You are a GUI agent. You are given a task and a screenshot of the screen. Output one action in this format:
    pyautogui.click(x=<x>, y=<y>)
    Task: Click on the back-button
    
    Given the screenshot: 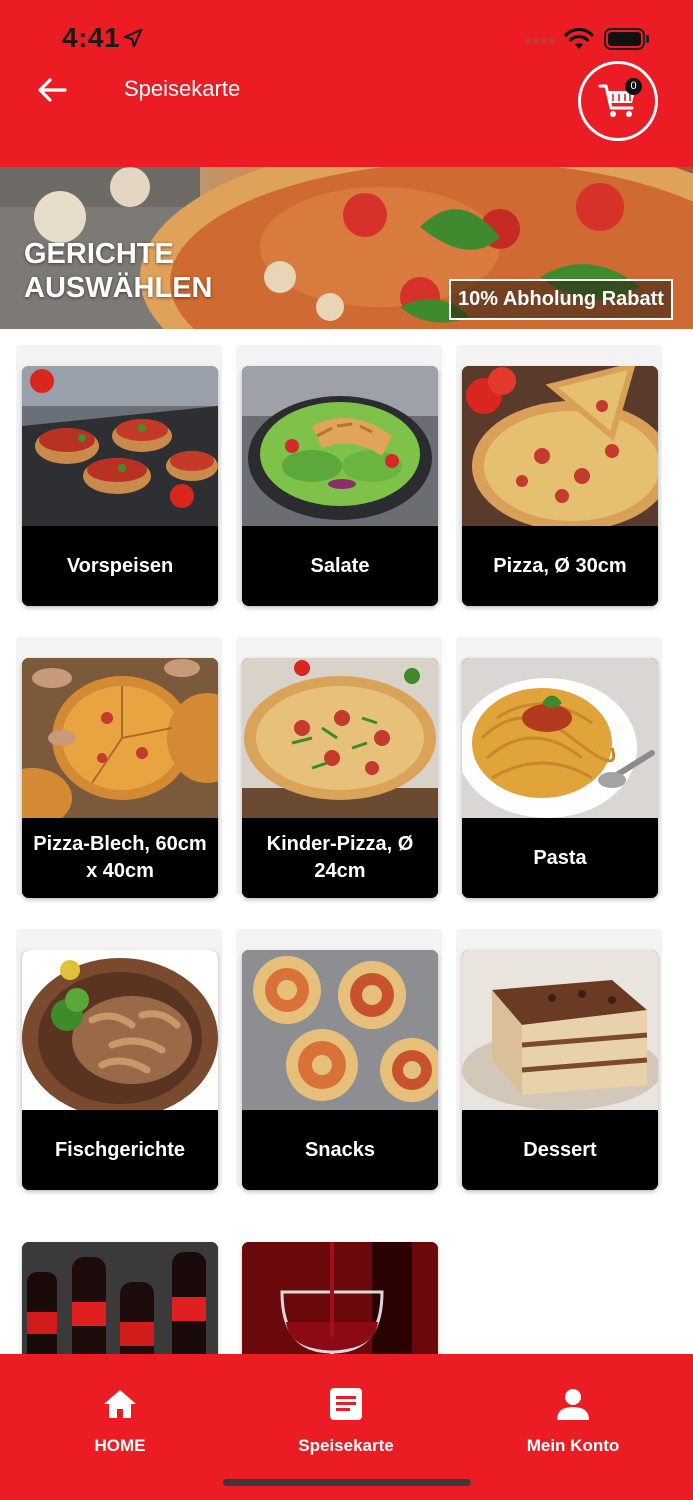 What is the action you would take?
    pyautogui.click(x=52, y=90)
    